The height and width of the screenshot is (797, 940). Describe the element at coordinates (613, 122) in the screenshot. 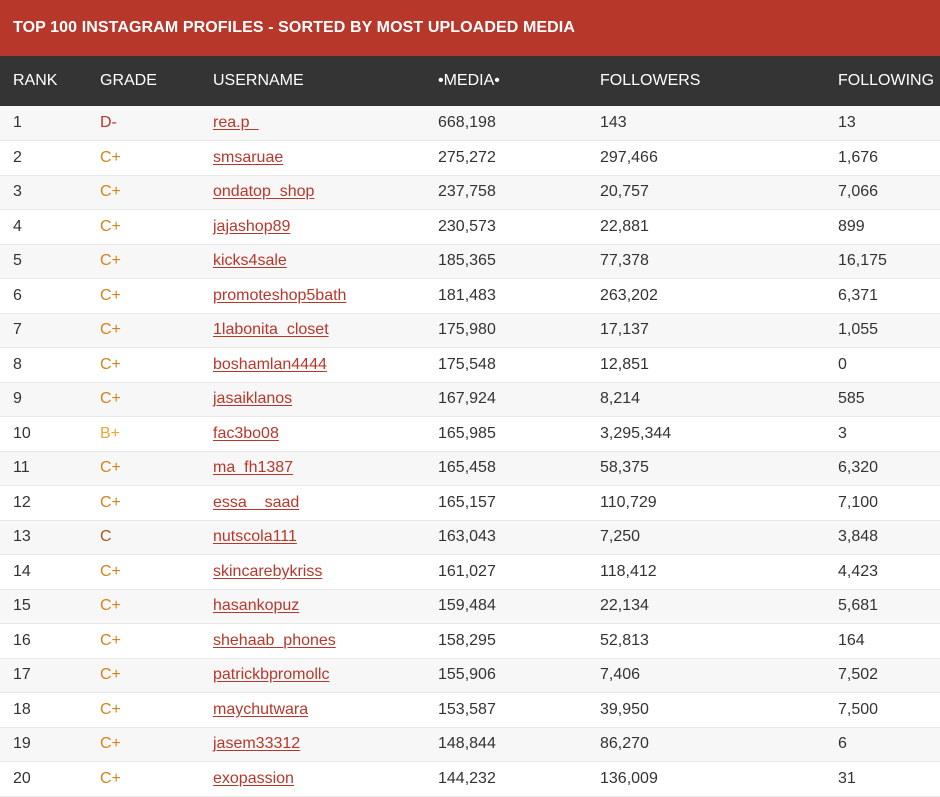

I see `followers-count-cell: 143` at that location.